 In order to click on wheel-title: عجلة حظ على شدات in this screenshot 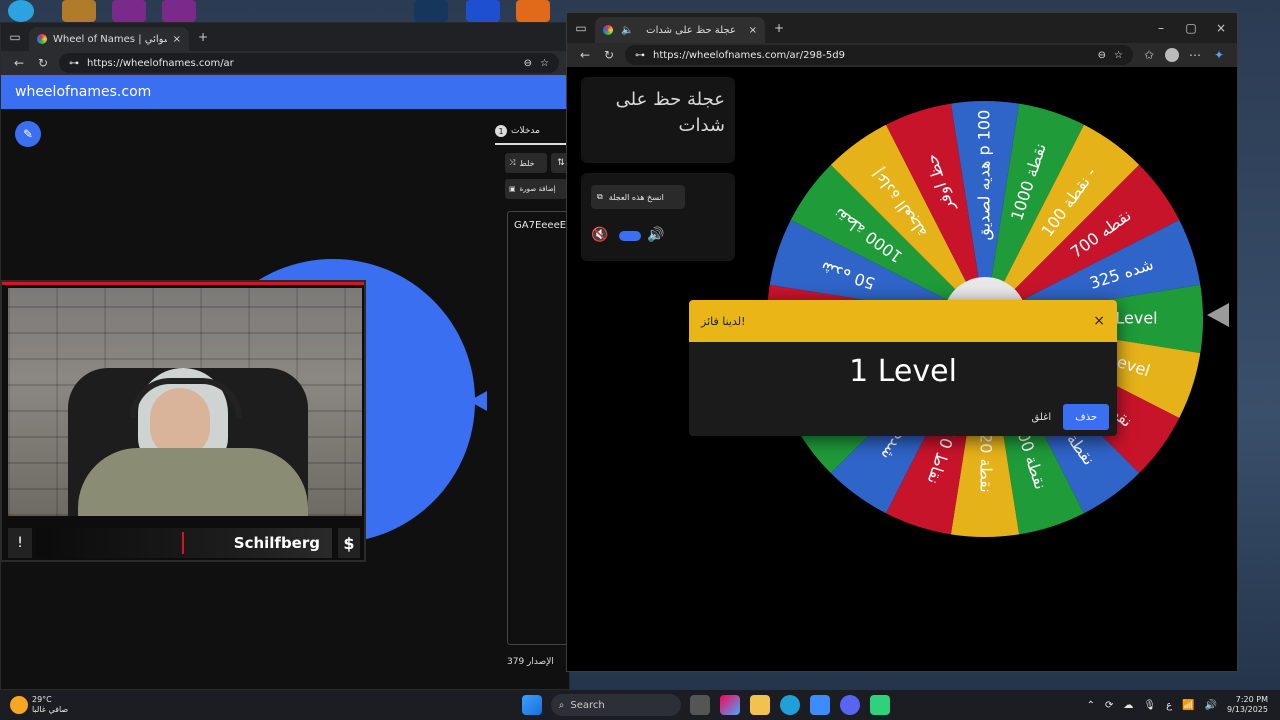, I will do `click(658, 120)`.